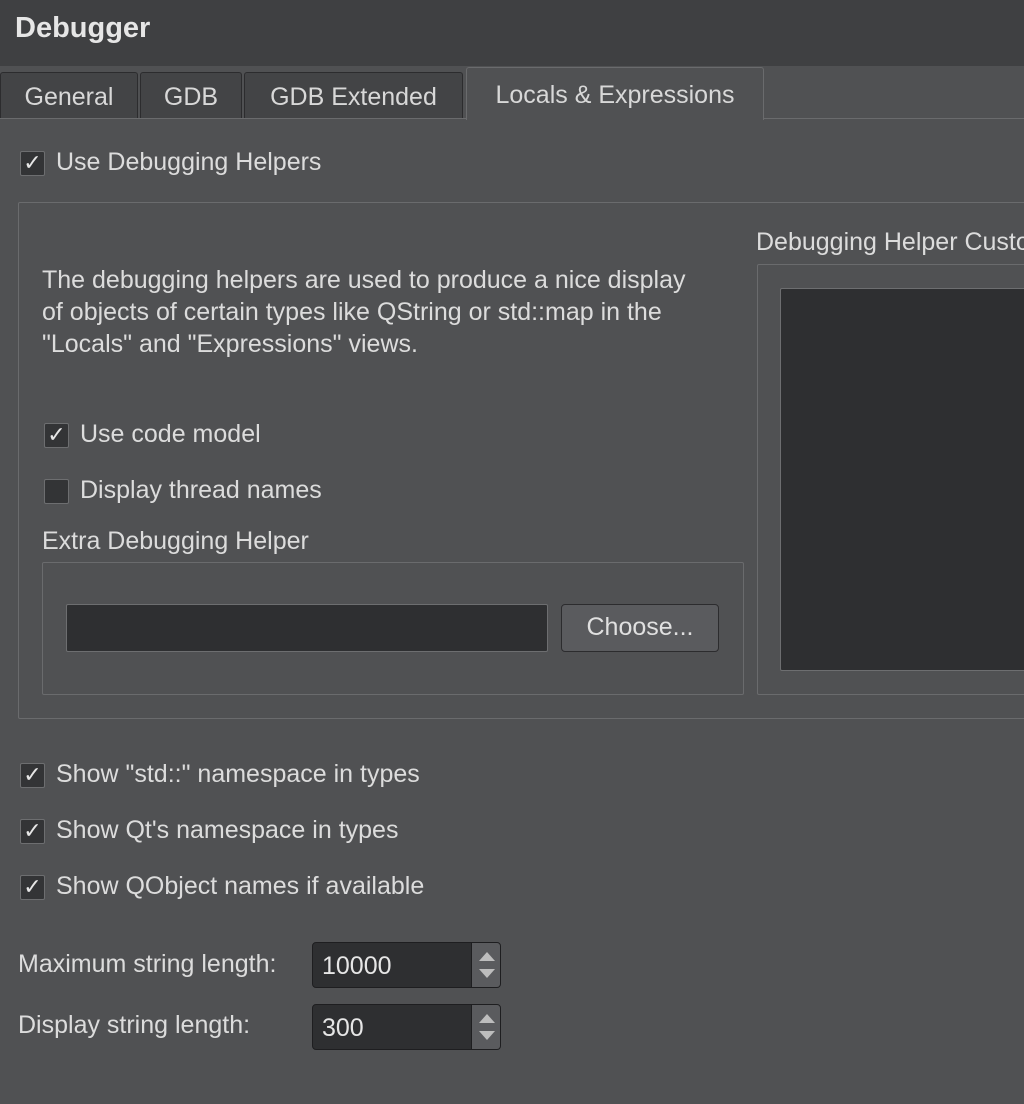 The image size is (1024, 1104). Describe the element at coordinates (512, 33) in the screenshot. I see `title-bar: Debugger` at that location.